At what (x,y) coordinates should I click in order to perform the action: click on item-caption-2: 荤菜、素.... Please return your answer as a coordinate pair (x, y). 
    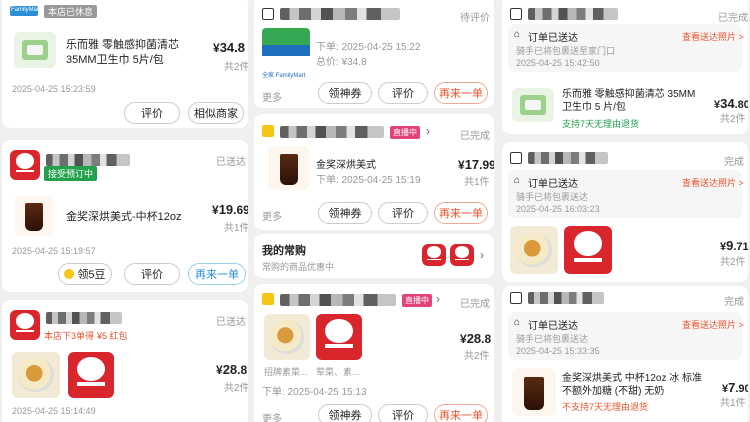
    Looking at the image, I should click on (338, 372).